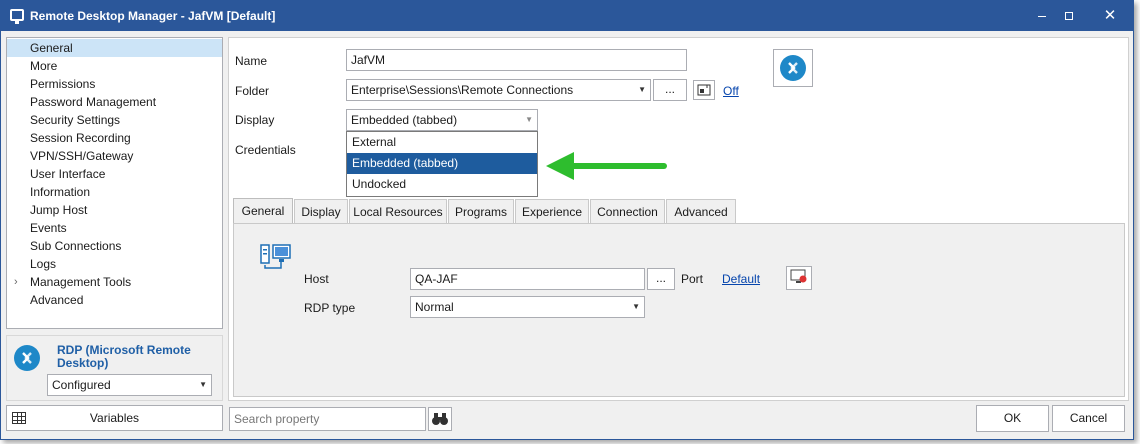 This screenshot has height=444, width=1140. I want to click on display-option-external: External, so click(442, 142).